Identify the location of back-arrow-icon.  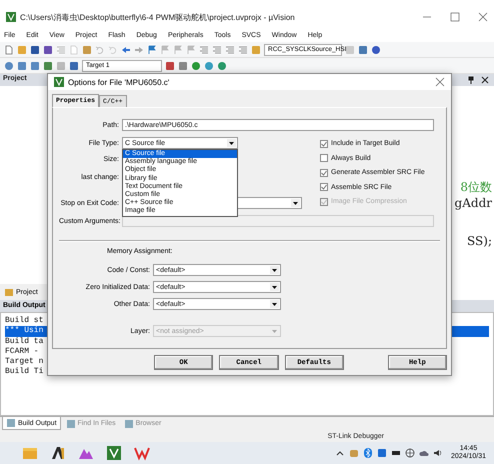
(126, 49).